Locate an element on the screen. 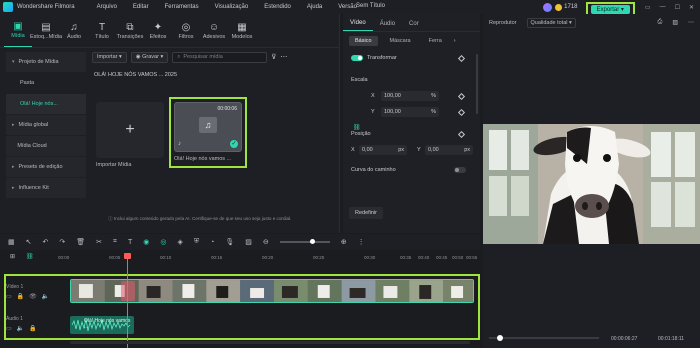 This screenshot has height=348, width=700. tab-media: ▣ Mídia is located at coordinates (18, 30).